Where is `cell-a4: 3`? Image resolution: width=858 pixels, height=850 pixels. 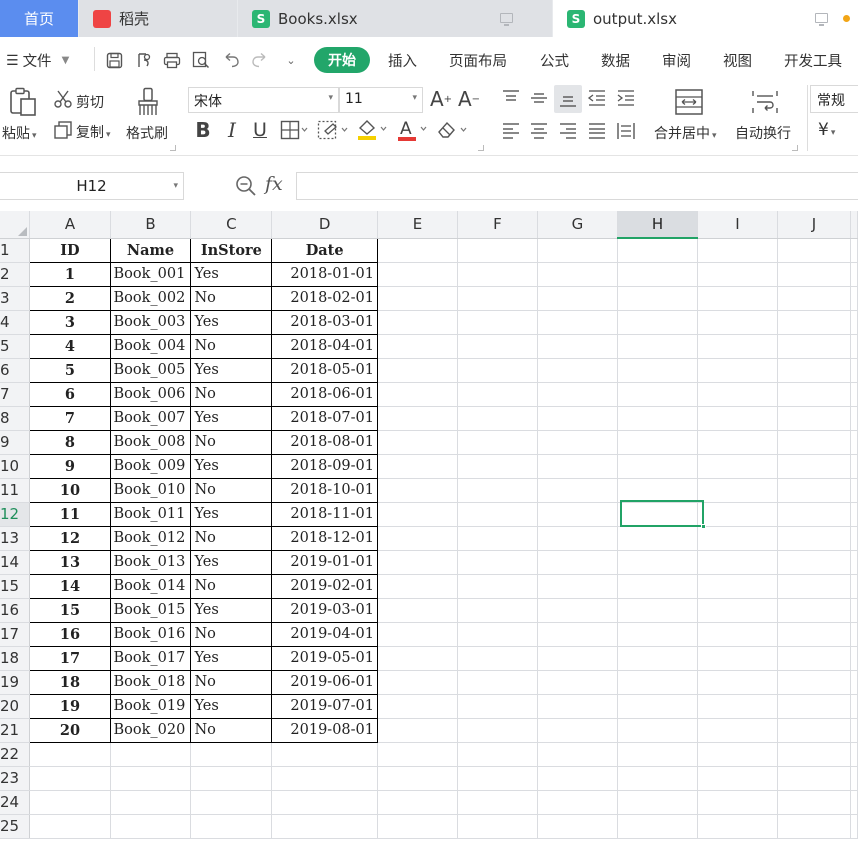 cell-a4: 3 is located at coordinates (70, 322).